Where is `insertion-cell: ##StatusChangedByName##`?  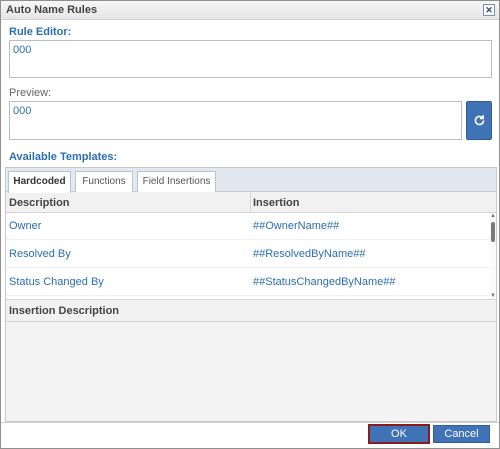 insertion-cell: ##StatusChangedByName## is located at coordinates (324, 282).